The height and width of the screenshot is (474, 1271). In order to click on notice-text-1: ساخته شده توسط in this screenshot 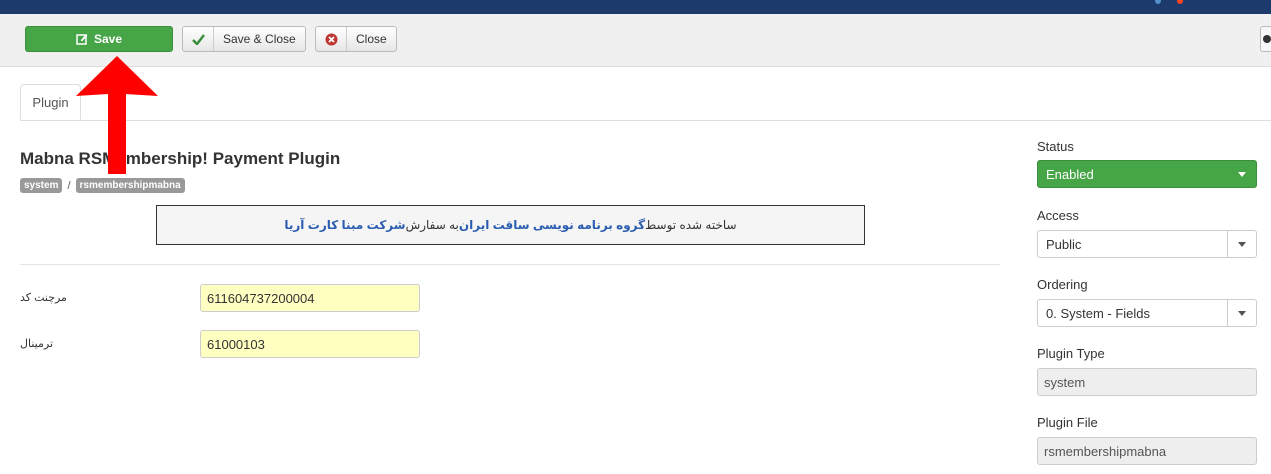, I will do `click(691, 225)`.